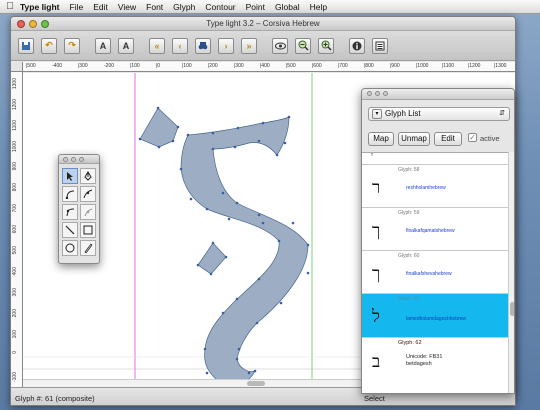 The height and width of the screenshot is (410, 540). Describe the element at coordinates (109, 66) in the screenshot. I see `ruler-tick-label: -200` at that location.